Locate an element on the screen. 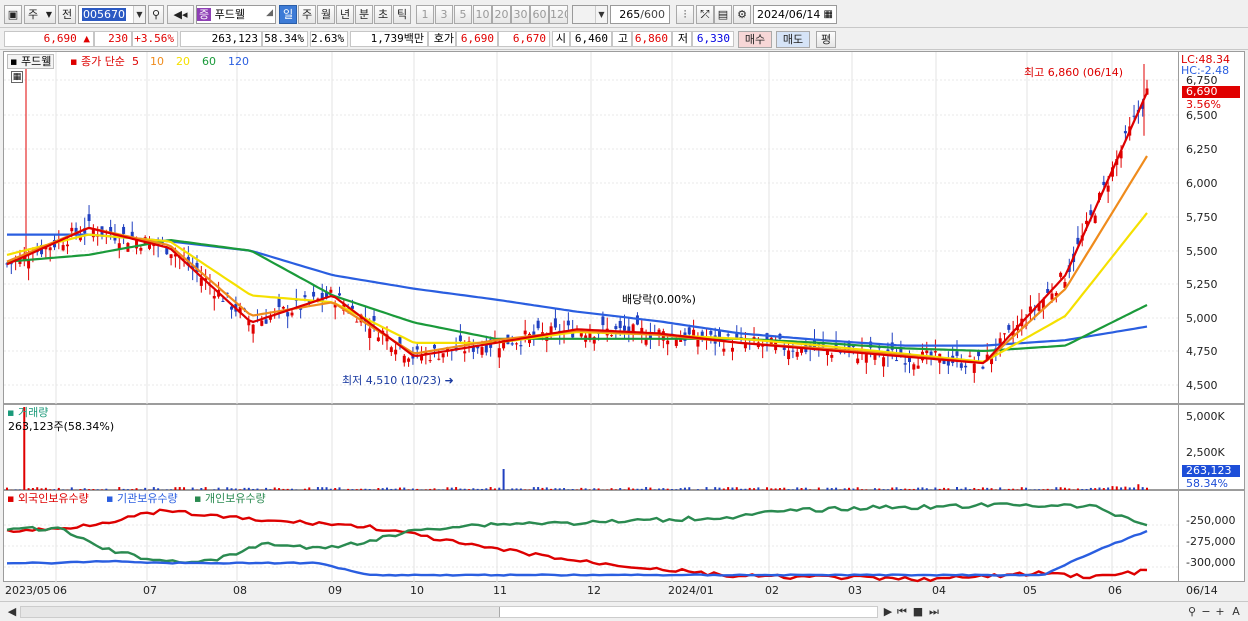 This screenshot has height=621, width=1248. holding-chart is located at coordinates (592, 537).